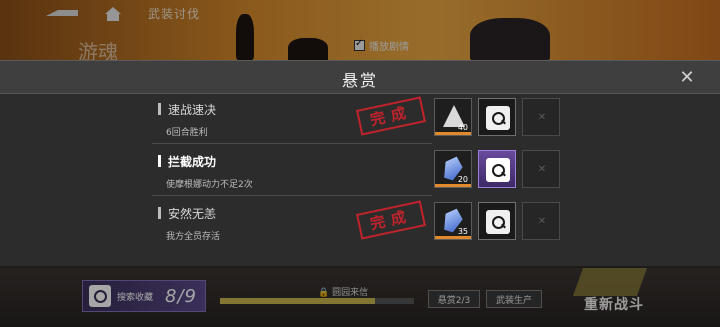 The image size is (720, 327). What do you see at coordinates (359, 80) in the screenshot?
I see `modal-title: 悬赏` at bounding box center [359, 80].